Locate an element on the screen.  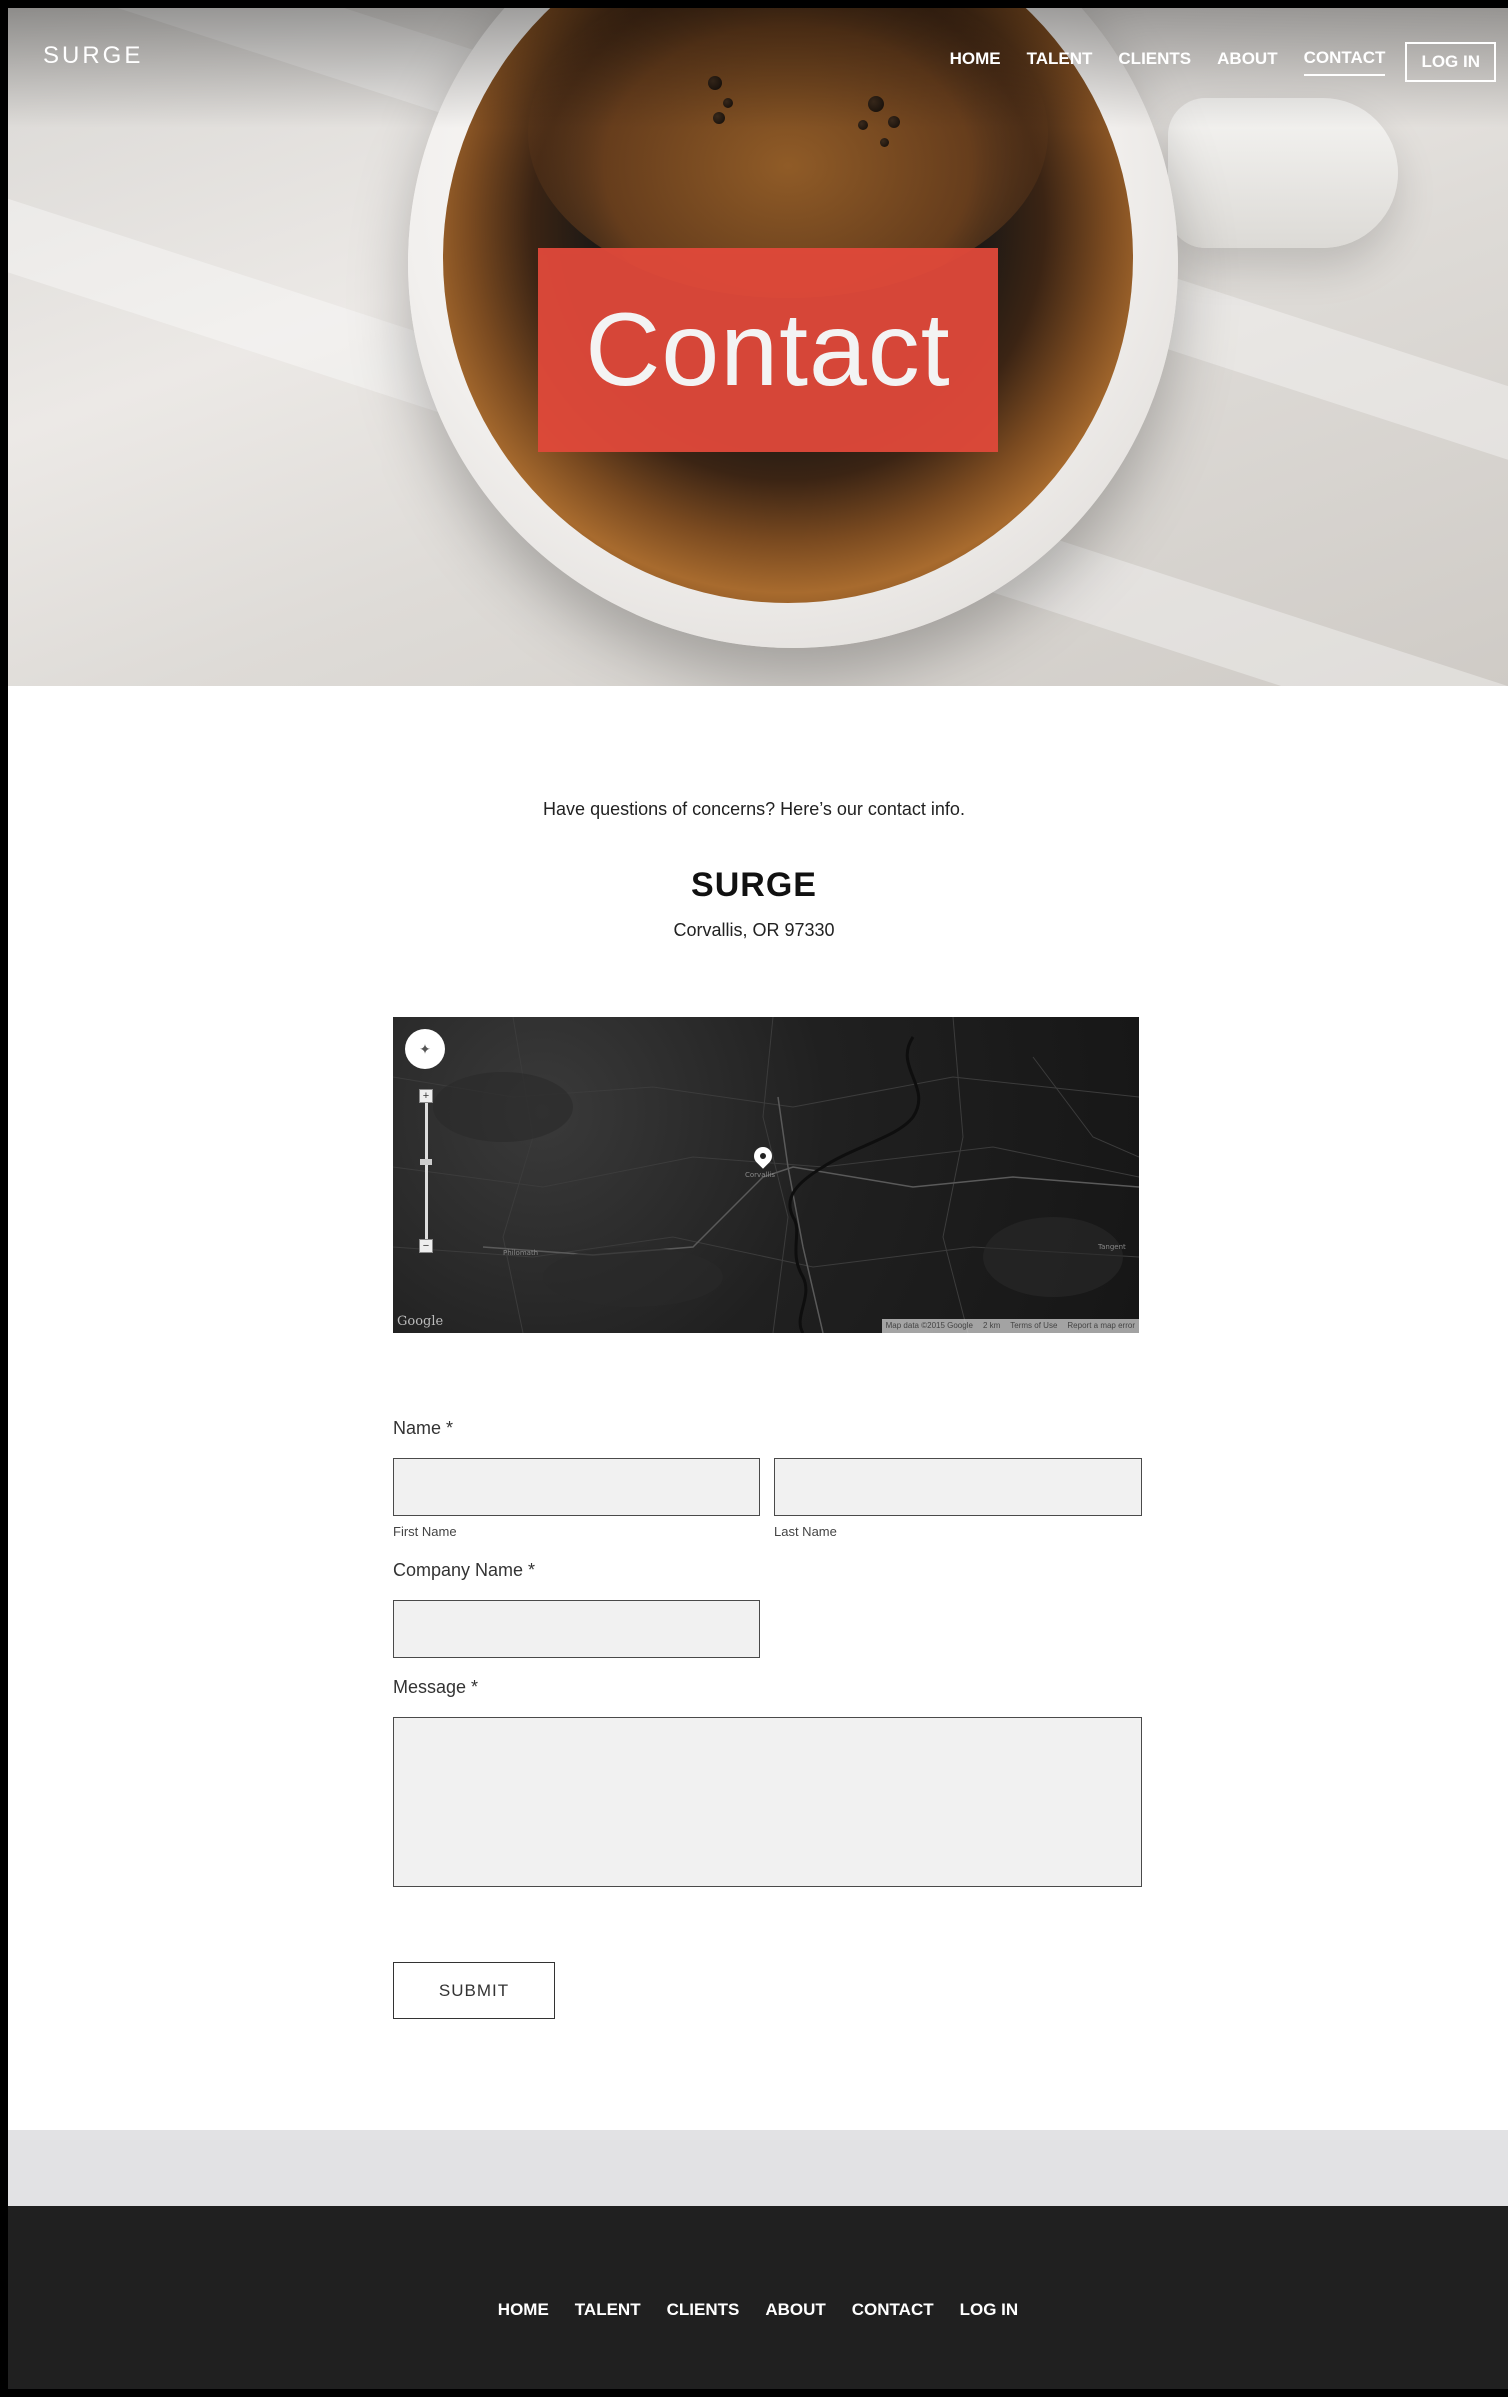
login-button: LOG IN is located at coordinates (1450, 62).